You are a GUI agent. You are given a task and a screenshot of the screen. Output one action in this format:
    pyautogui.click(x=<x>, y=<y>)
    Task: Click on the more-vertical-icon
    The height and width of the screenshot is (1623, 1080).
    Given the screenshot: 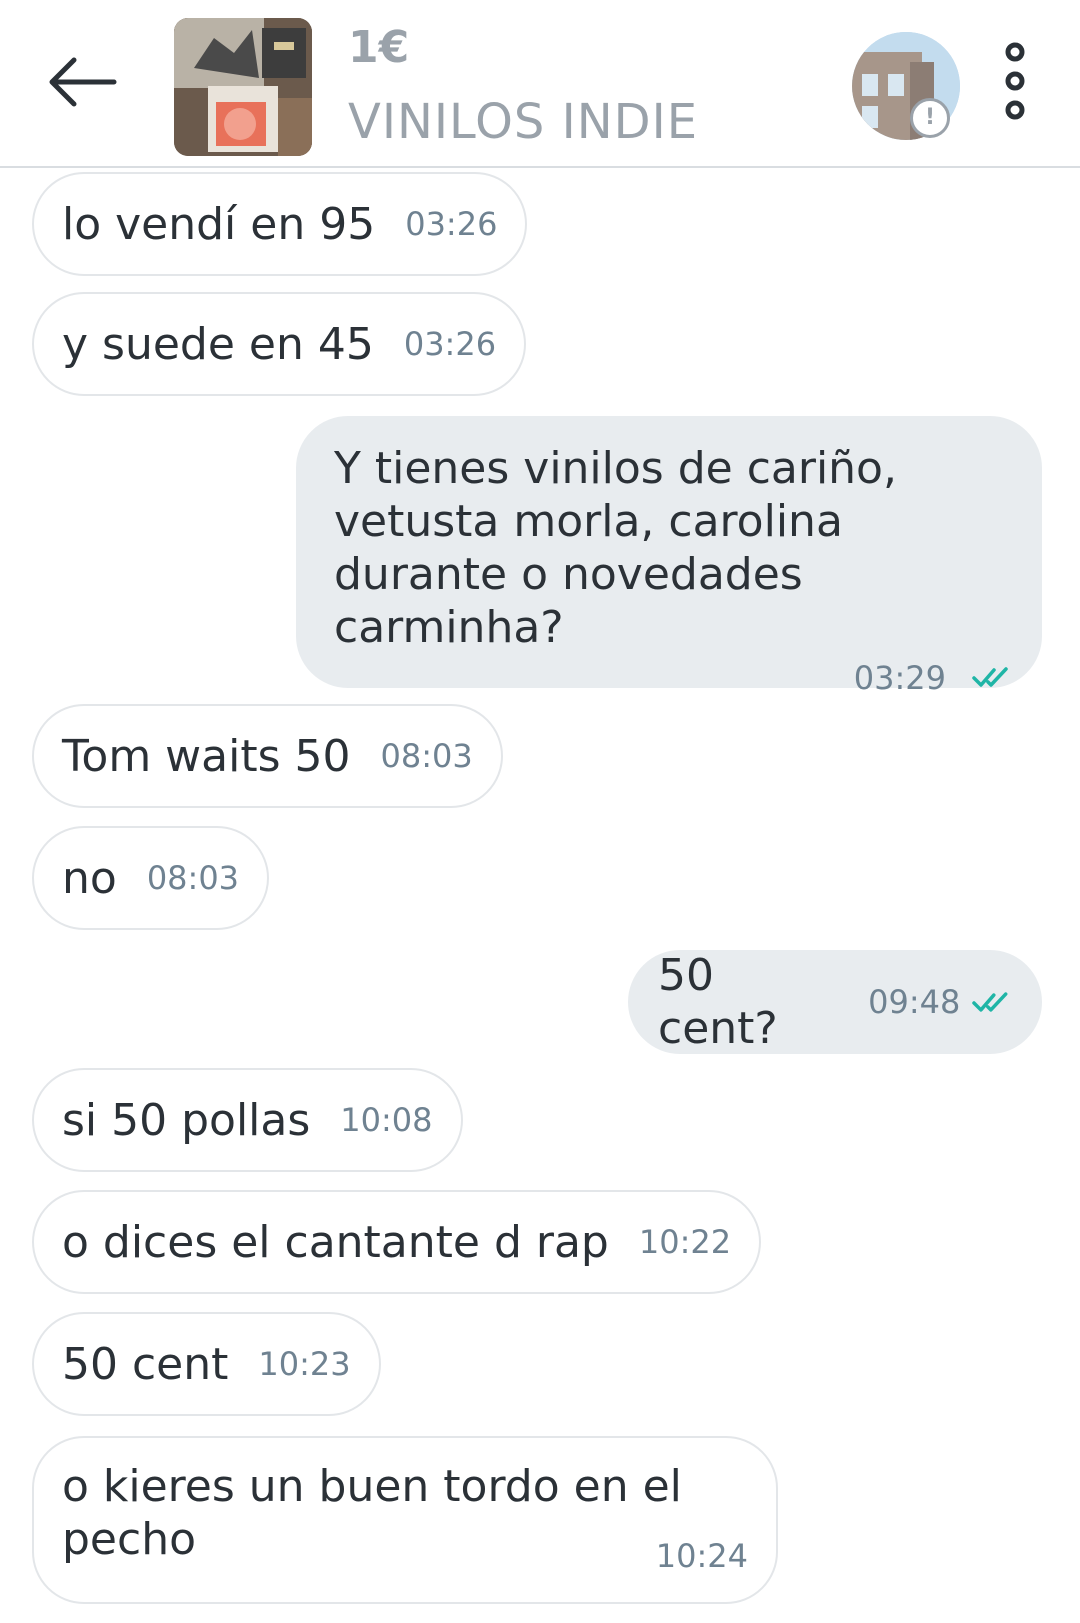 What is the action you would take?
    pyautogui.click(x=1015, y=81)
    